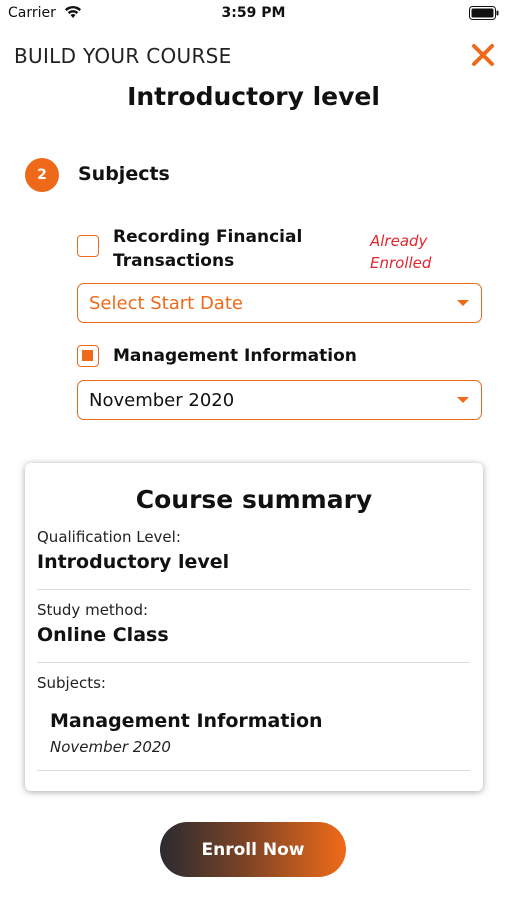  I want to click on page-title: Introductory level, so click(253, 96).